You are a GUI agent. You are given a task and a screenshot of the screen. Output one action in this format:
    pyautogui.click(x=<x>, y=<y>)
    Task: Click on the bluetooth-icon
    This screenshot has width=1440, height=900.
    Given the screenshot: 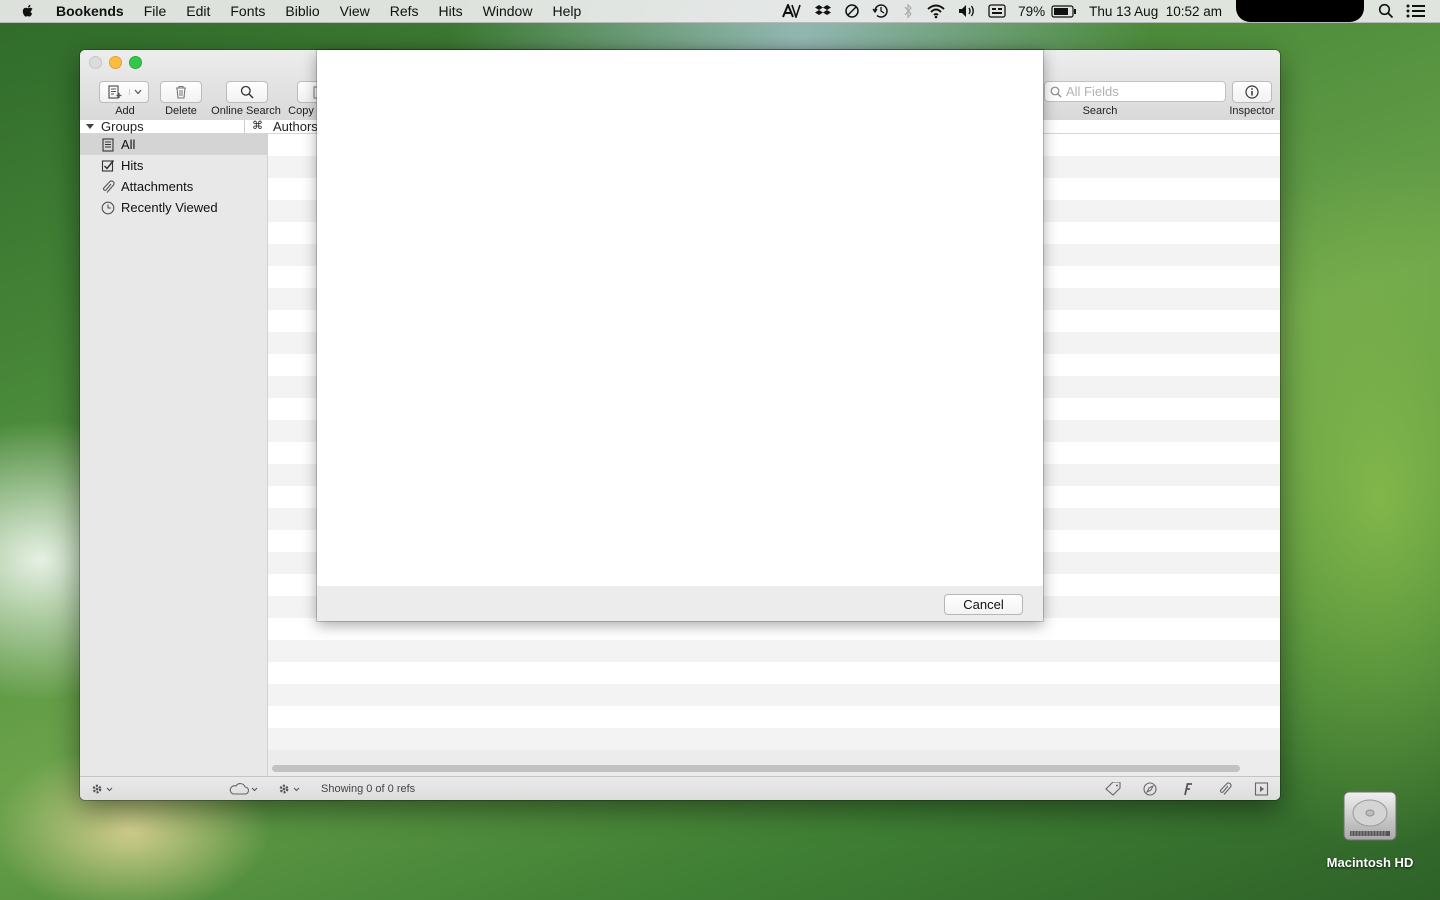 What is the action you would take?
    pyautogui.click(x=908, y=11)
    